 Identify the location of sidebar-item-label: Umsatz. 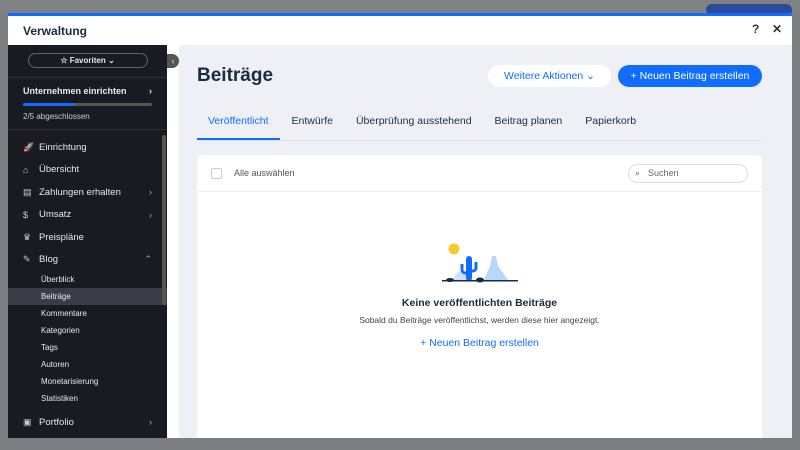
(55, 215).